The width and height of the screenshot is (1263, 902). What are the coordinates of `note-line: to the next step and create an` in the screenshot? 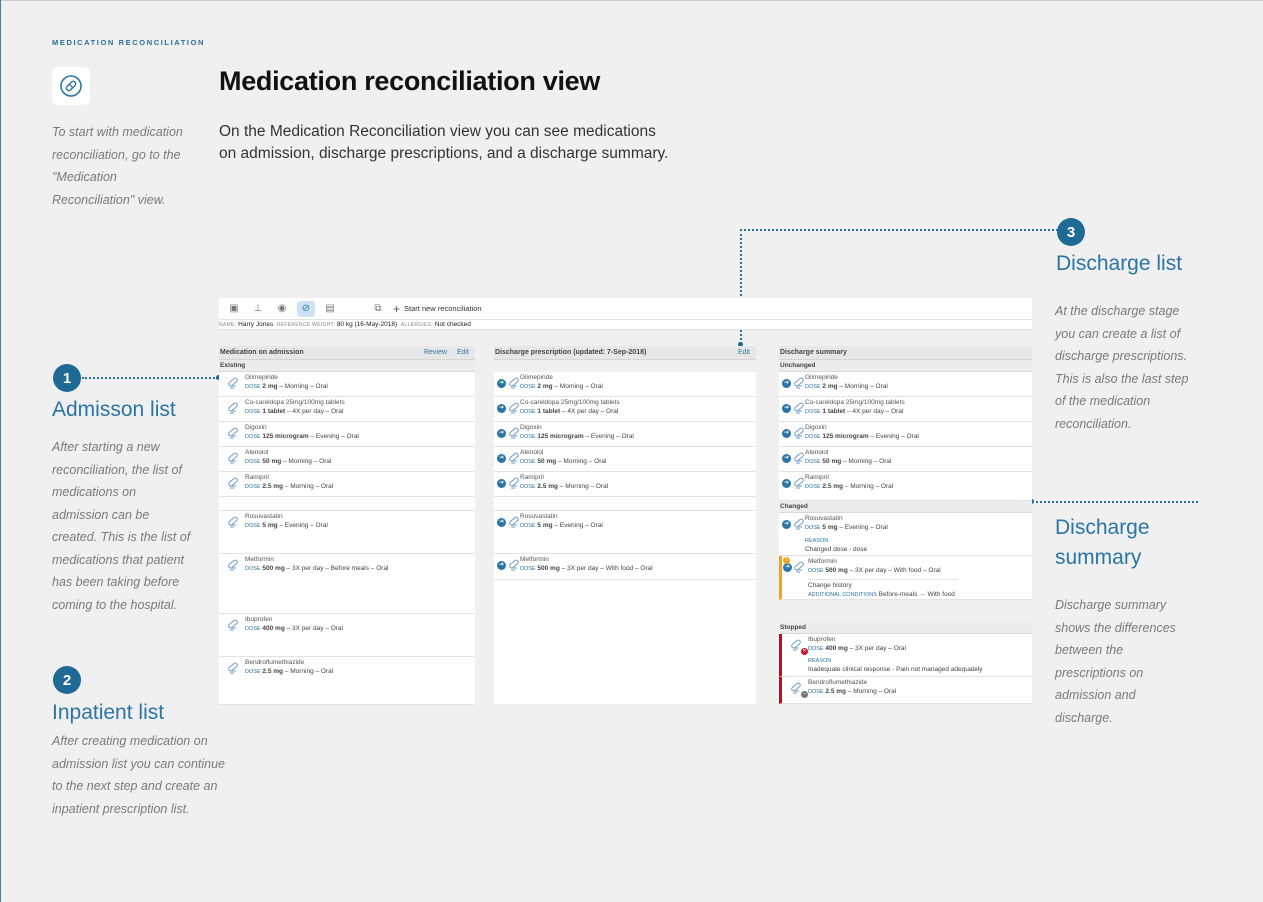 It's located at (135, 786).